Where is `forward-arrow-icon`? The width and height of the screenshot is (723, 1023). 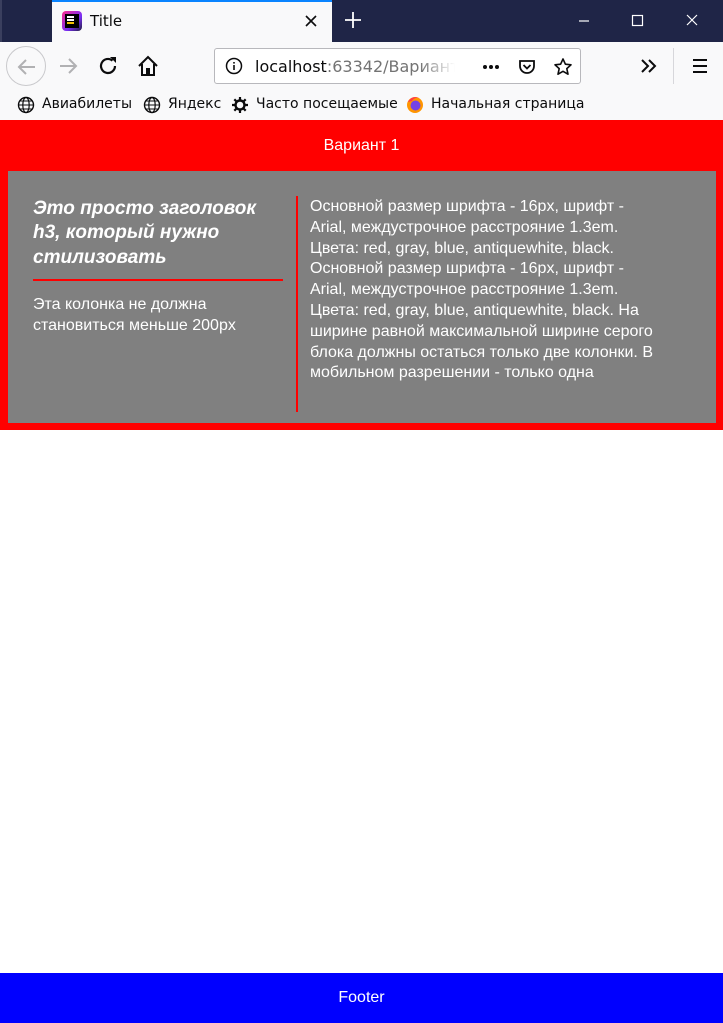 forward-arrow-icon is located at coordinates (68, 66).